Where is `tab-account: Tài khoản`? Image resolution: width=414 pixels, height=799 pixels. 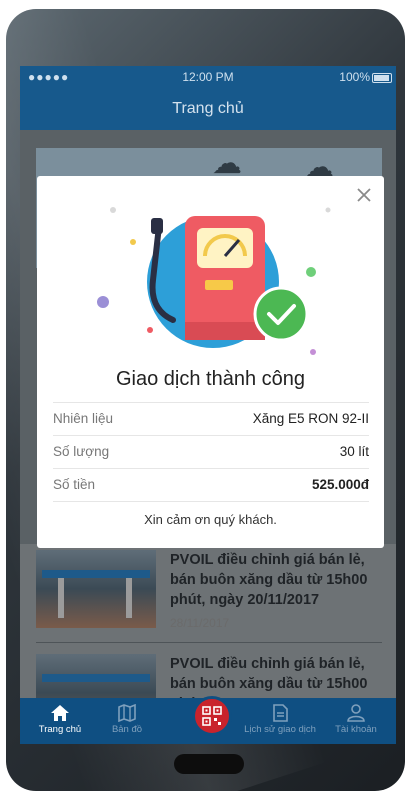
tab-account: Tài khoản is located at coordinates (356, 721).